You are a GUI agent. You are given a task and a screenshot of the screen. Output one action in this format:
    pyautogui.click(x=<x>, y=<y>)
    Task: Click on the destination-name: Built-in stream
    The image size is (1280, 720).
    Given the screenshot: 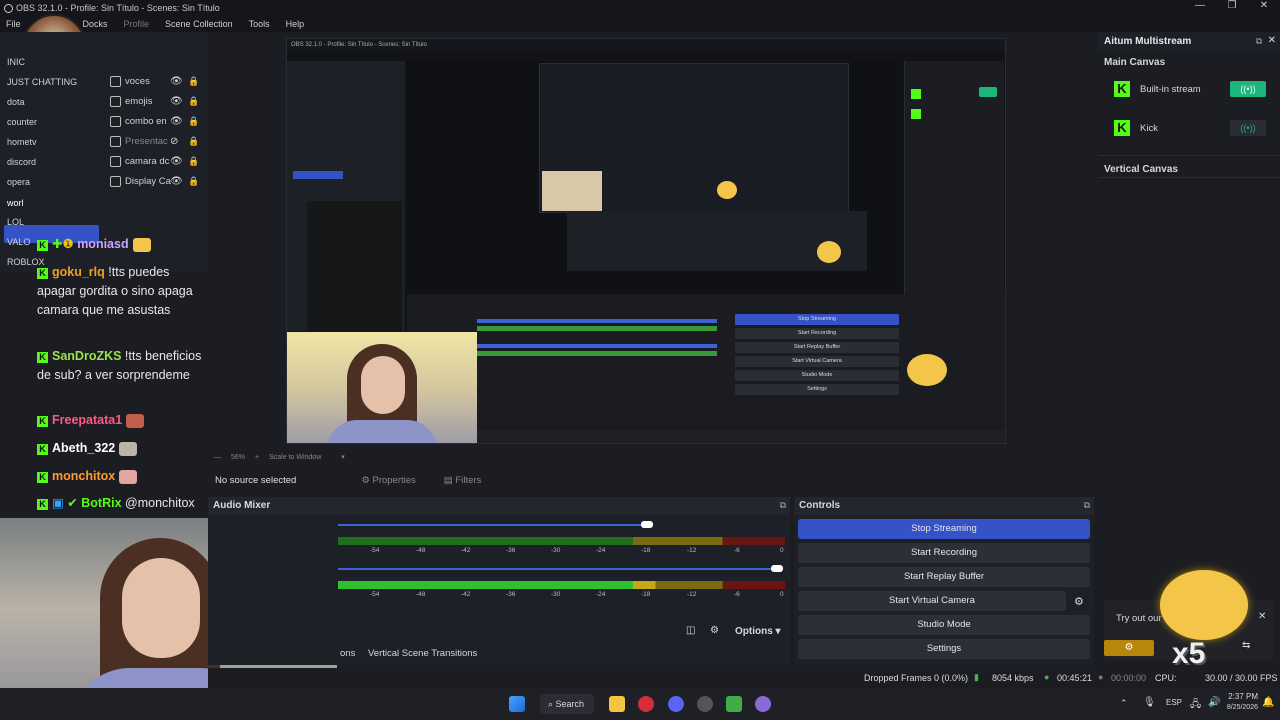 What is the action you would take?
    pyautogui.click(x=1170, y=89)
    